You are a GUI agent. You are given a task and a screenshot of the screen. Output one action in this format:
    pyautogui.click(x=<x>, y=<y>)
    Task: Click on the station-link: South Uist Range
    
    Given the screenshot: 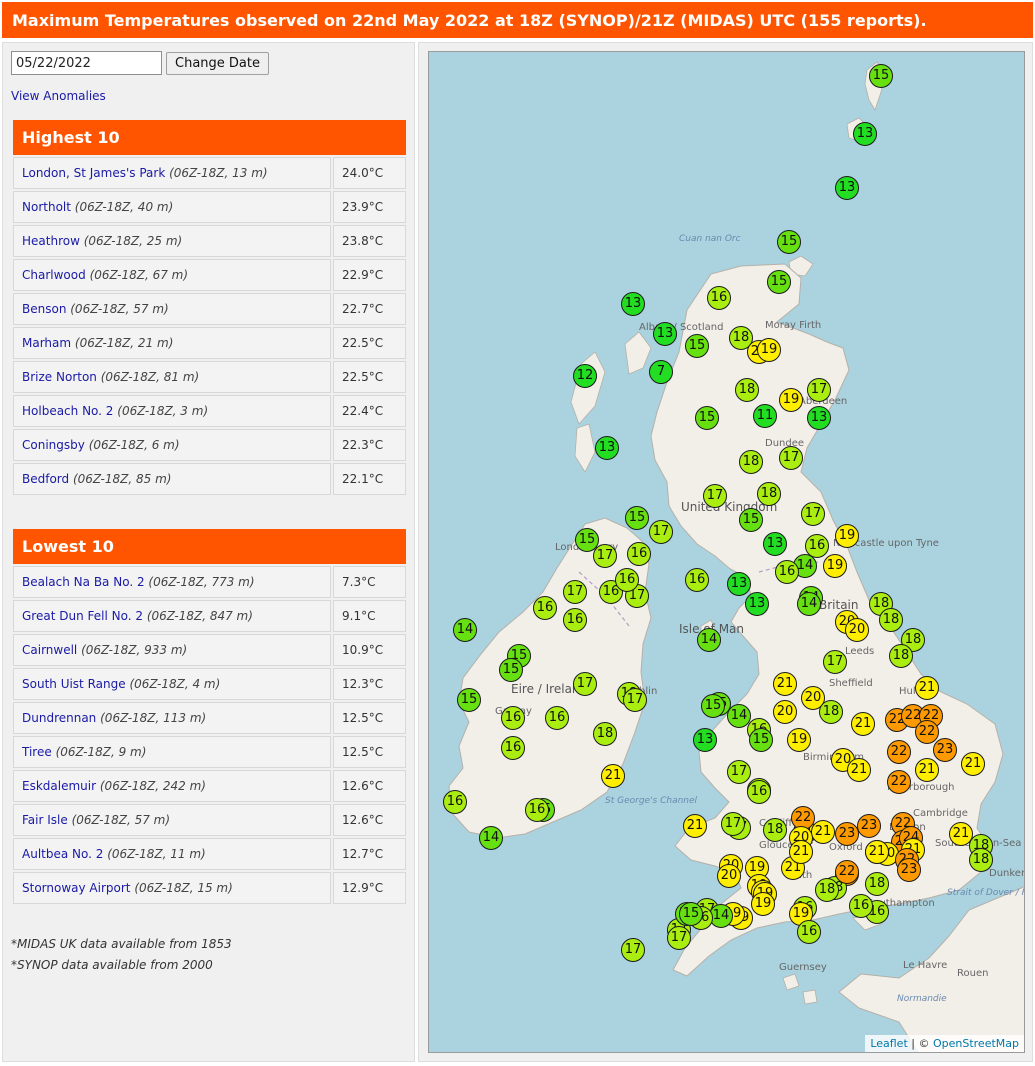 What is the action you would take?
    pyautogui.click(x=74, y=684)
    